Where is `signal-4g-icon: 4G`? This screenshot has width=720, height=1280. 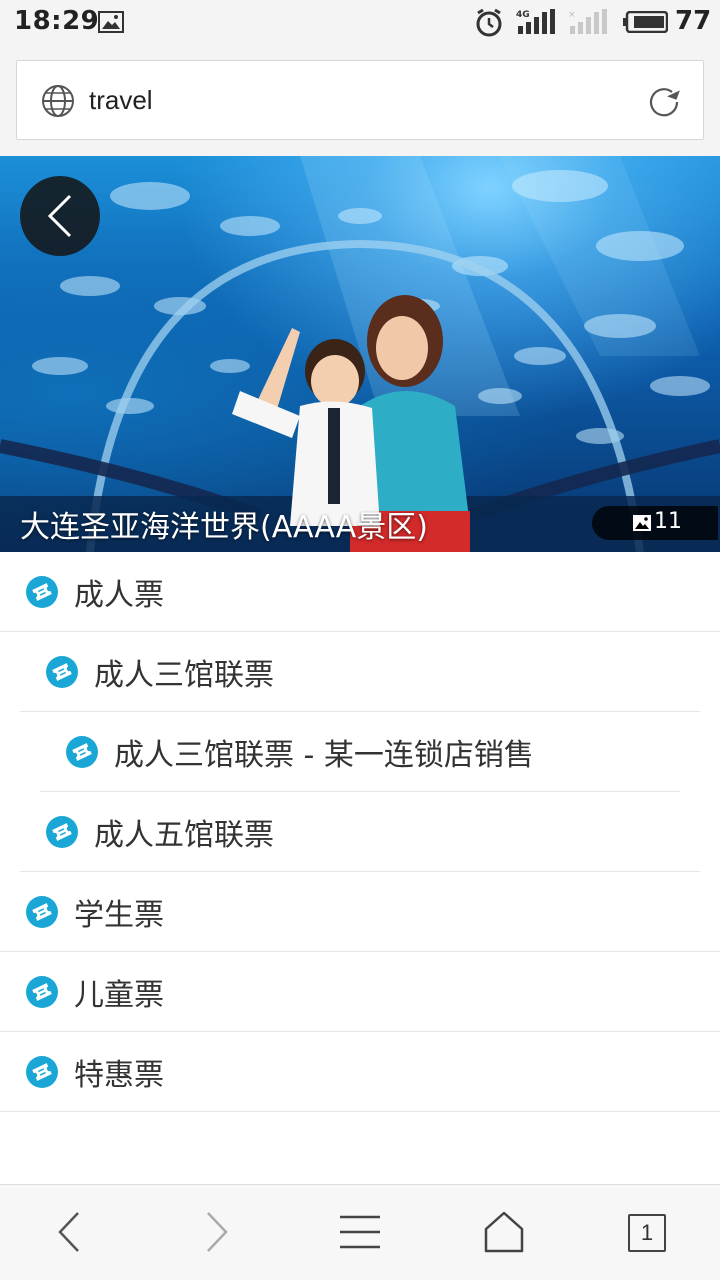
signal-4g-icon: 4G is located at coordinates (535, 21).